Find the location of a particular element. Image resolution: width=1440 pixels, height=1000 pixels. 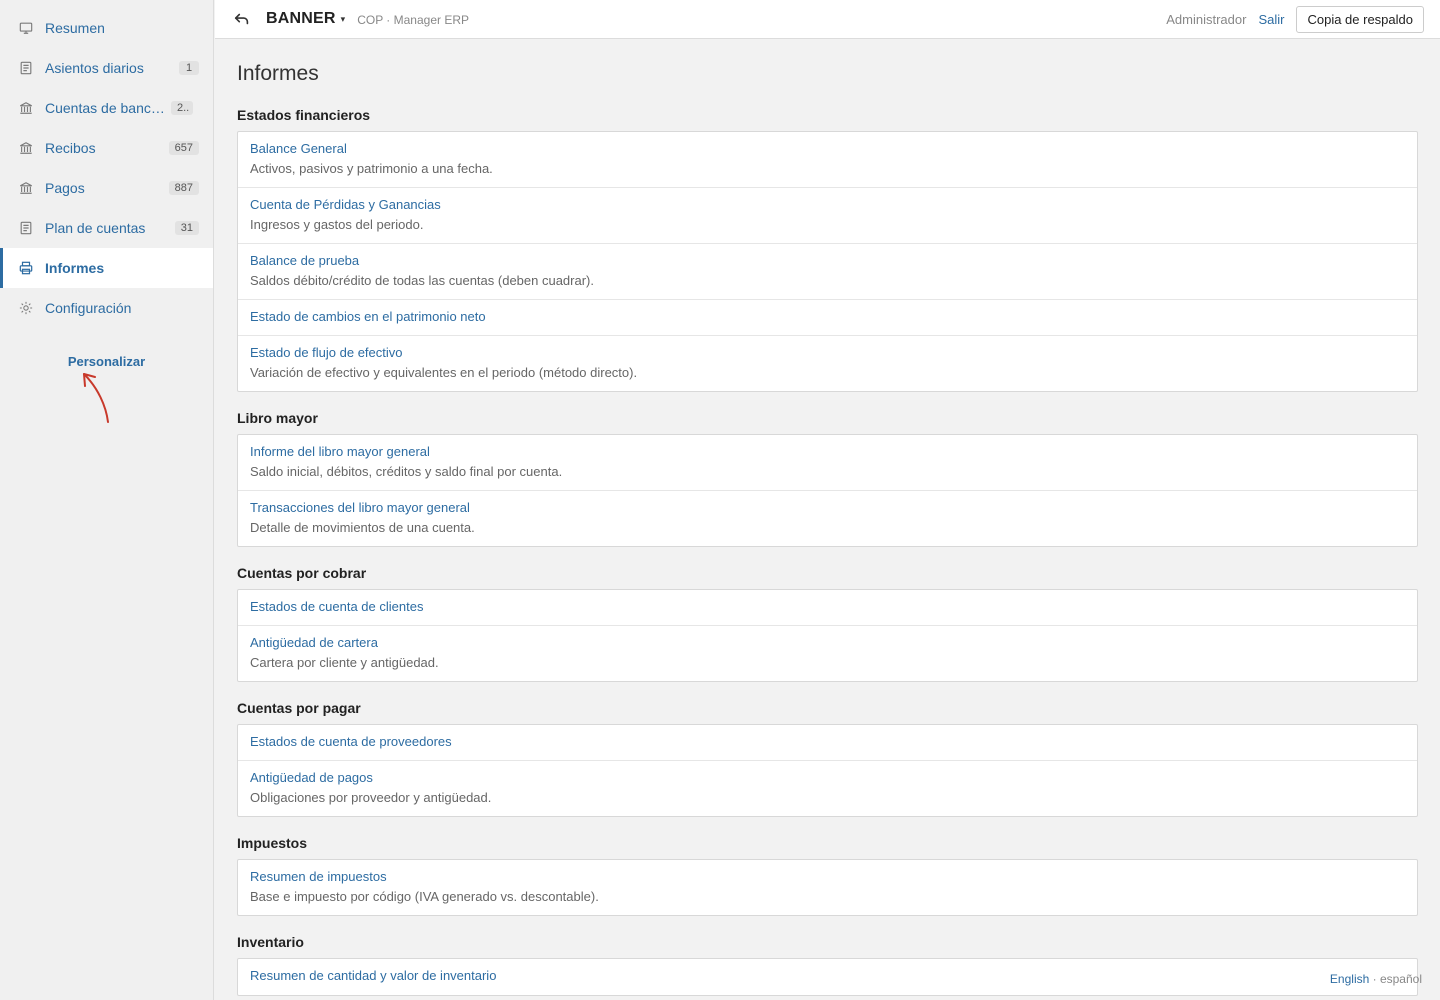

sidebar-item-label: Cuentas de bancos is located at coordinates (105, 108).